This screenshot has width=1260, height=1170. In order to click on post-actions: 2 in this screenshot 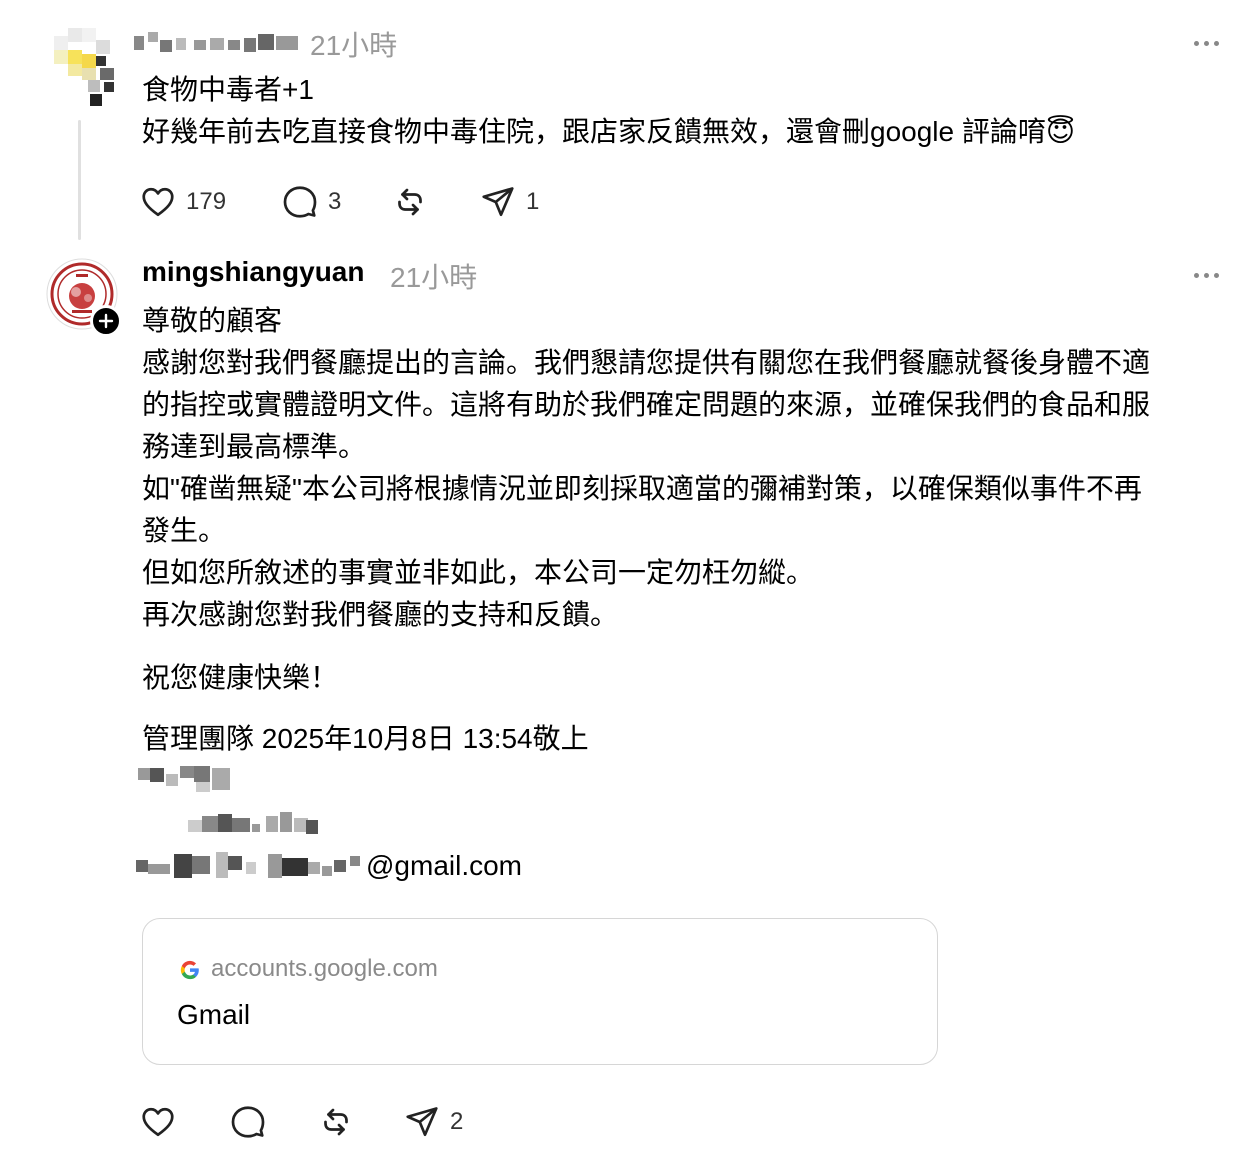, I will do `click(320, 1122)`.